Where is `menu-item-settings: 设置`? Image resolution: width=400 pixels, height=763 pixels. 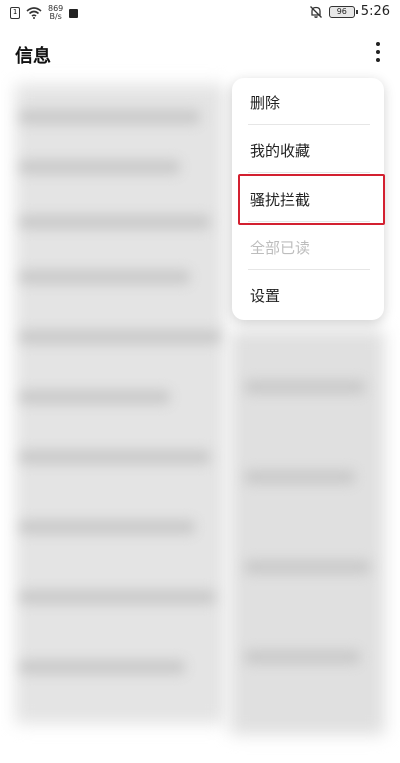 menu-item-settings: 设置 is located at coordinates (265, 295).